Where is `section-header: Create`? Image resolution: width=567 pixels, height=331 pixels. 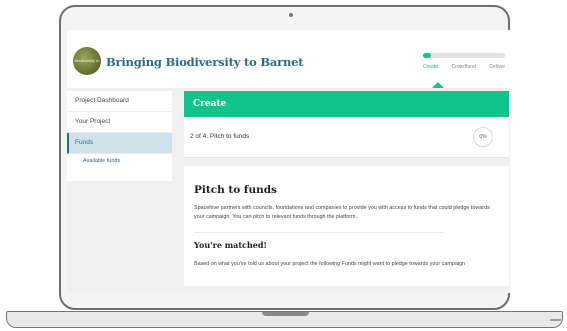 section-header: Create is located at coordinates (346, 104).